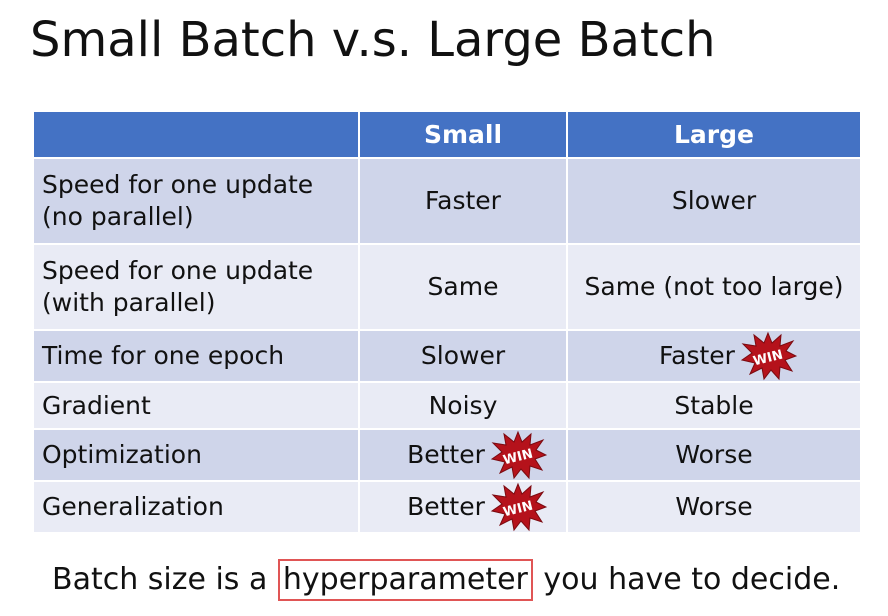  I want to click on large-value: Same (not too large), so click(714, 286).